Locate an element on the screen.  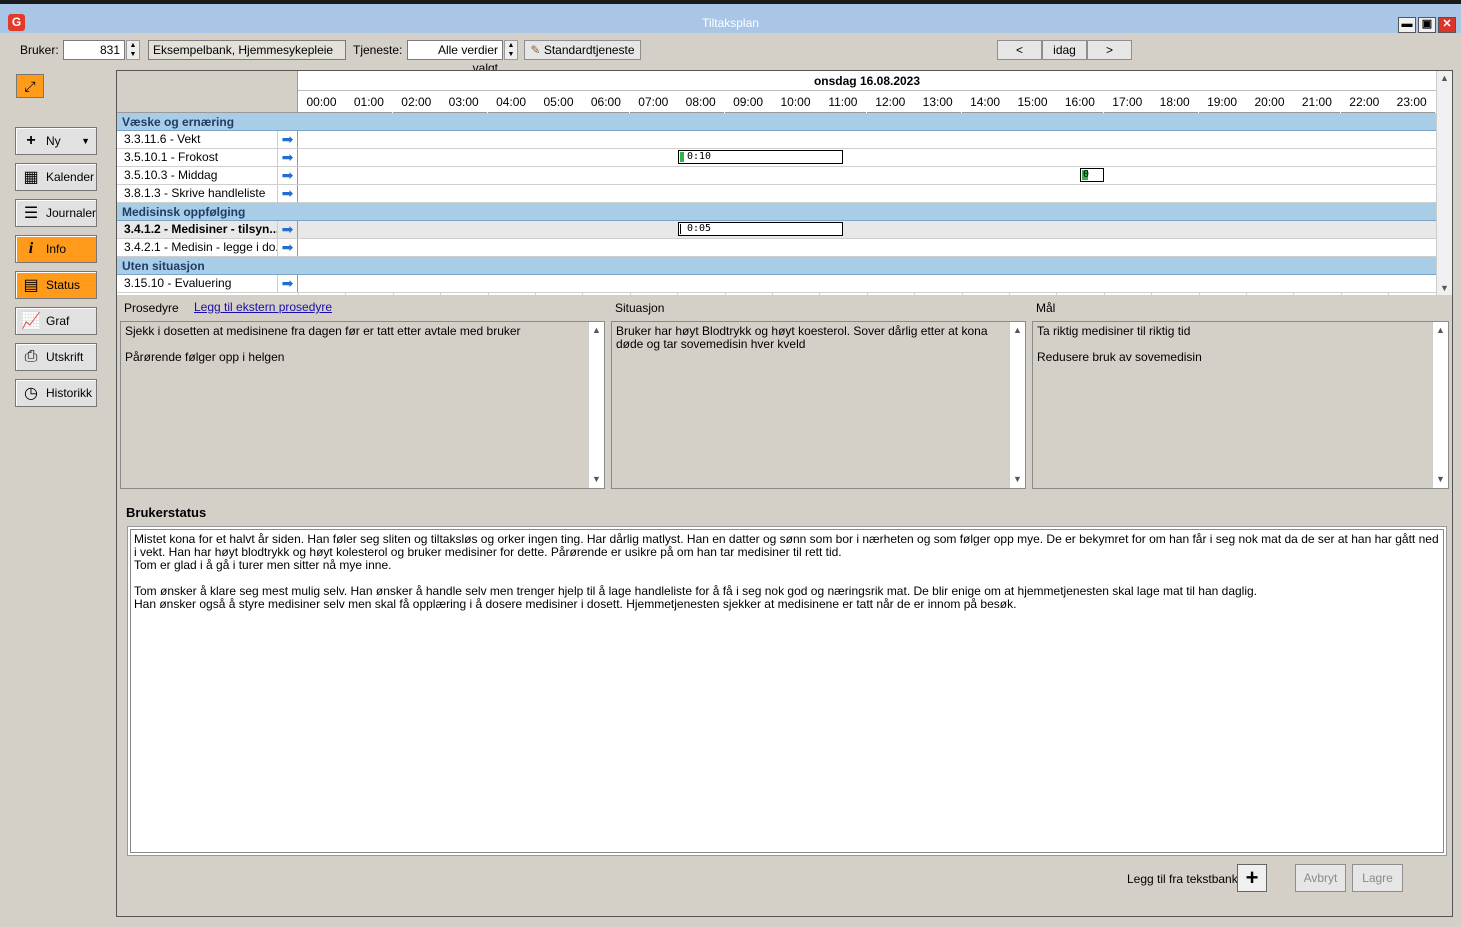
clock-icon: ◷ is located at coordinates (31, 393).